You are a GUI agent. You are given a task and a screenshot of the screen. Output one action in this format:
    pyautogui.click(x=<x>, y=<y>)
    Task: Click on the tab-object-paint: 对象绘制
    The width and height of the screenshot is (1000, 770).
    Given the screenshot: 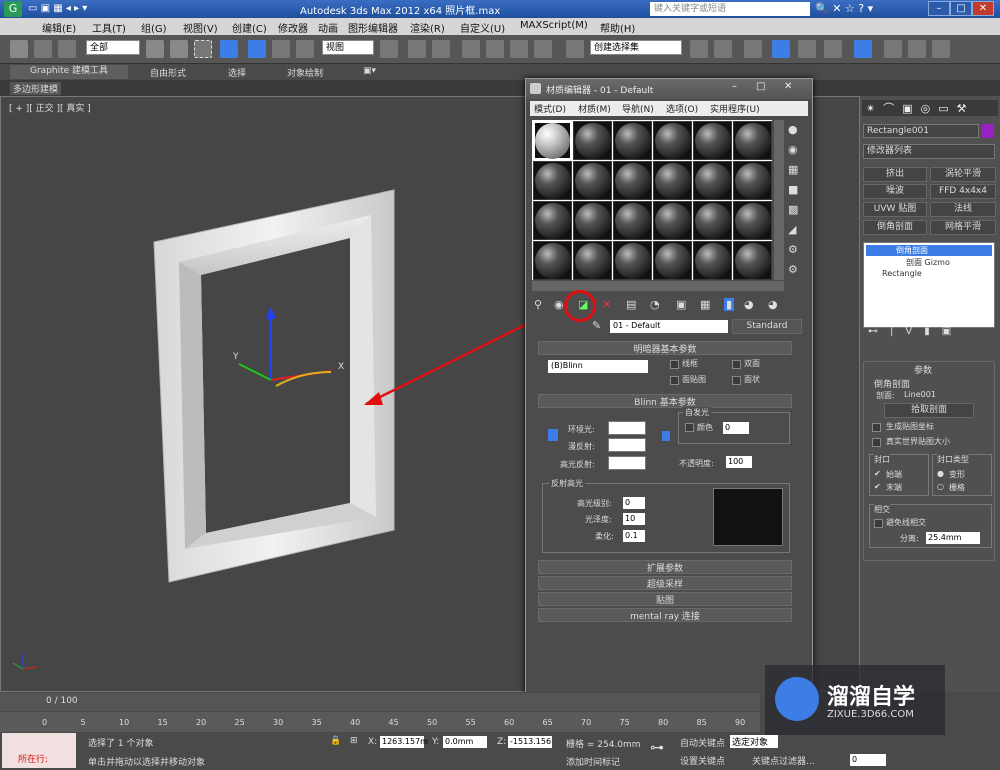 What is the action you would take?
    pyautogui.click(x=305, y=72)
    